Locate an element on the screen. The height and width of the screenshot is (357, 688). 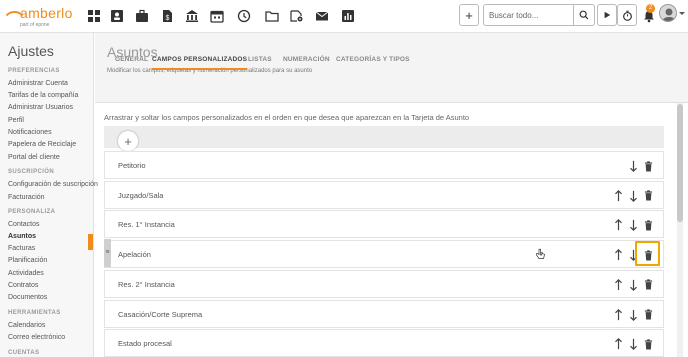
tab-numeracion: NUMERACIÓN is located at coordinates (306, 61).